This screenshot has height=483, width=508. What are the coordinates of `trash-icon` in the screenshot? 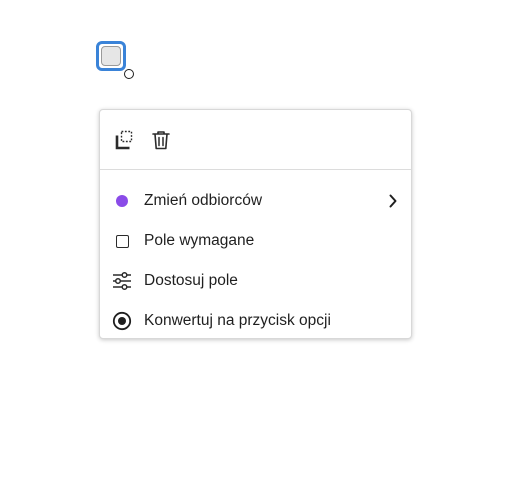 It's located at (161, 140).